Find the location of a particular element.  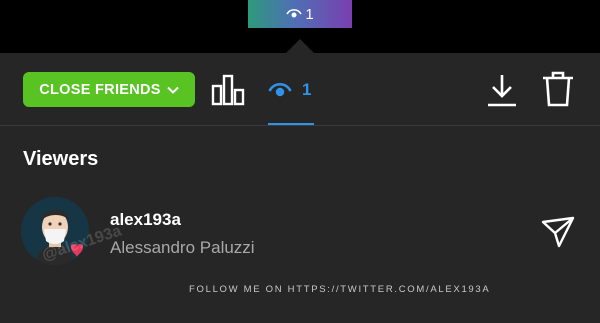

close-friends-button: CLOSE FRIENDS is located at coordinates (109, 89).